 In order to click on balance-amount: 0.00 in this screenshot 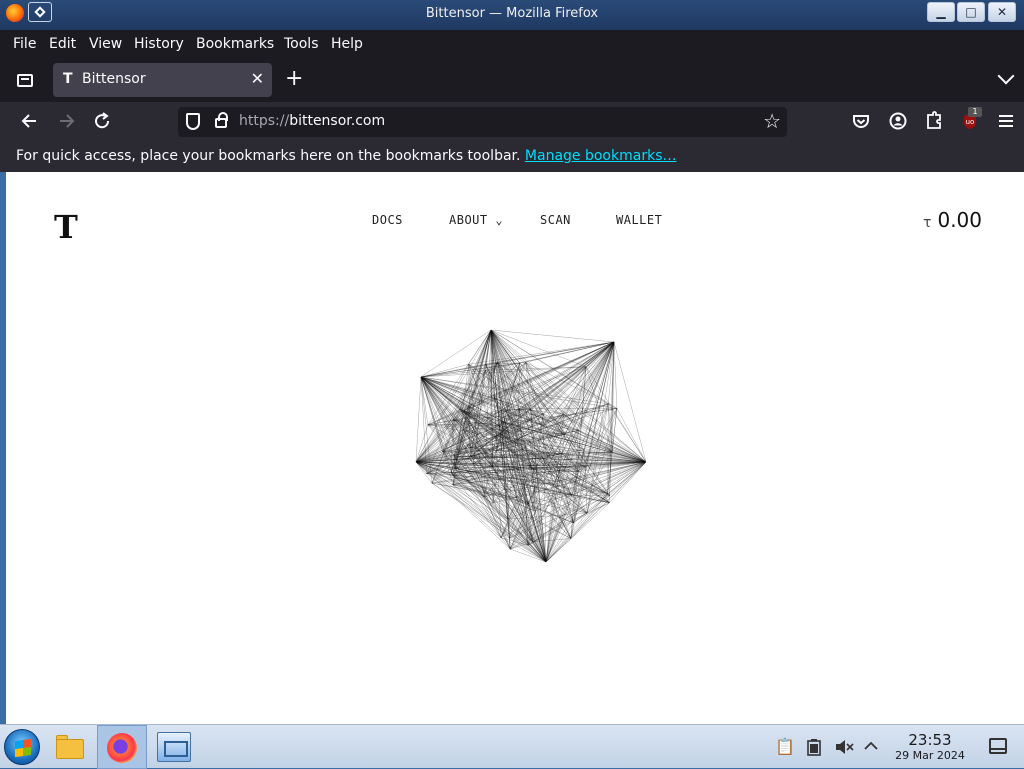, I will do `click(959, 220)`.